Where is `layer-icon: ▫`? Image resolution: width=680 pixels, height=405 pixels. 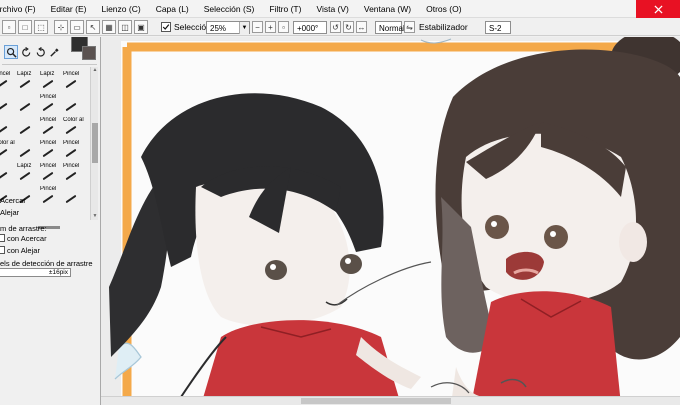 layer-icon: ▫ is located at coordinates (9, 27).